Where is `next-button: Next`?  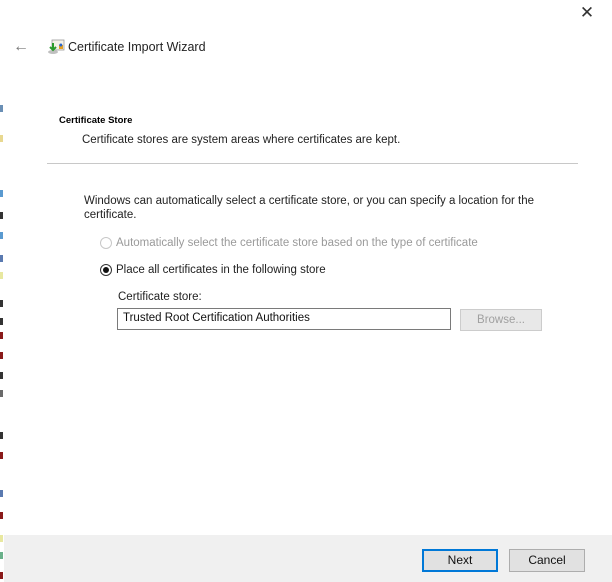
next-button: Next is located at coordinates (460, 560).